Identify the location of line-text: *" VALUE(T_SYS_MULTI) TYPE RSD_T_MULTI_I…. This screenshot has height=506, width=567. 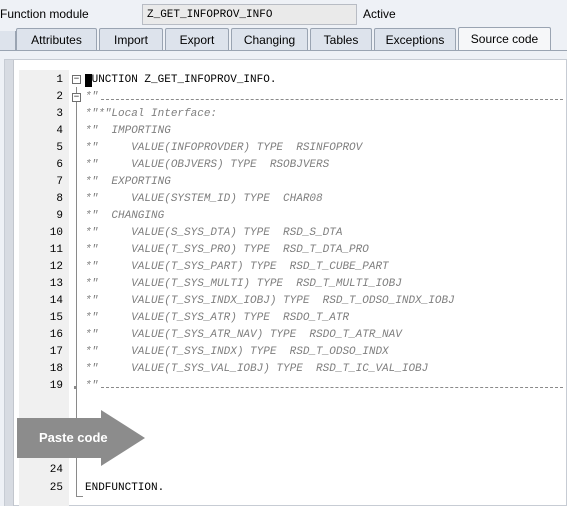
(243, 284).